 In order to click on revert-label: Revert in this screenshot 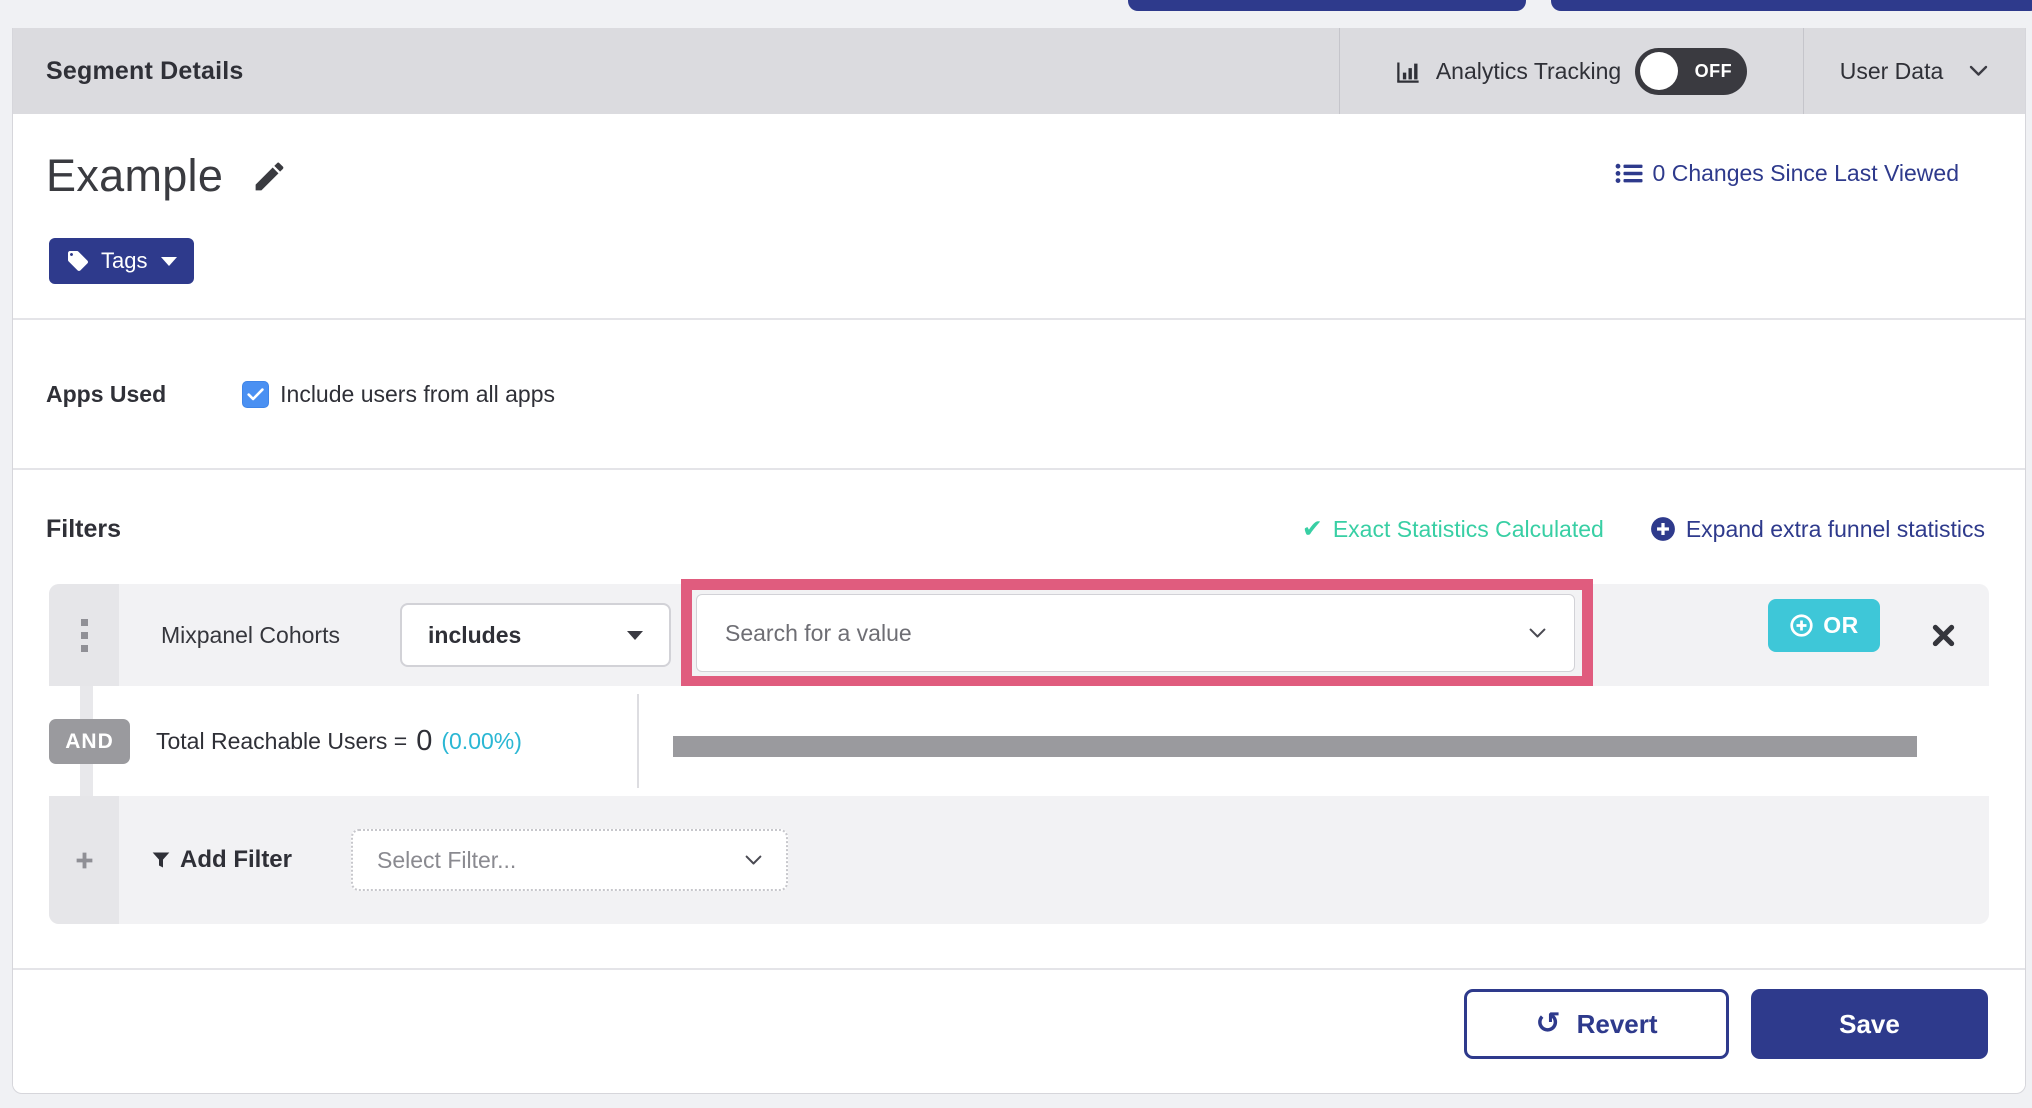, I will do `click(1617, 1023)`.